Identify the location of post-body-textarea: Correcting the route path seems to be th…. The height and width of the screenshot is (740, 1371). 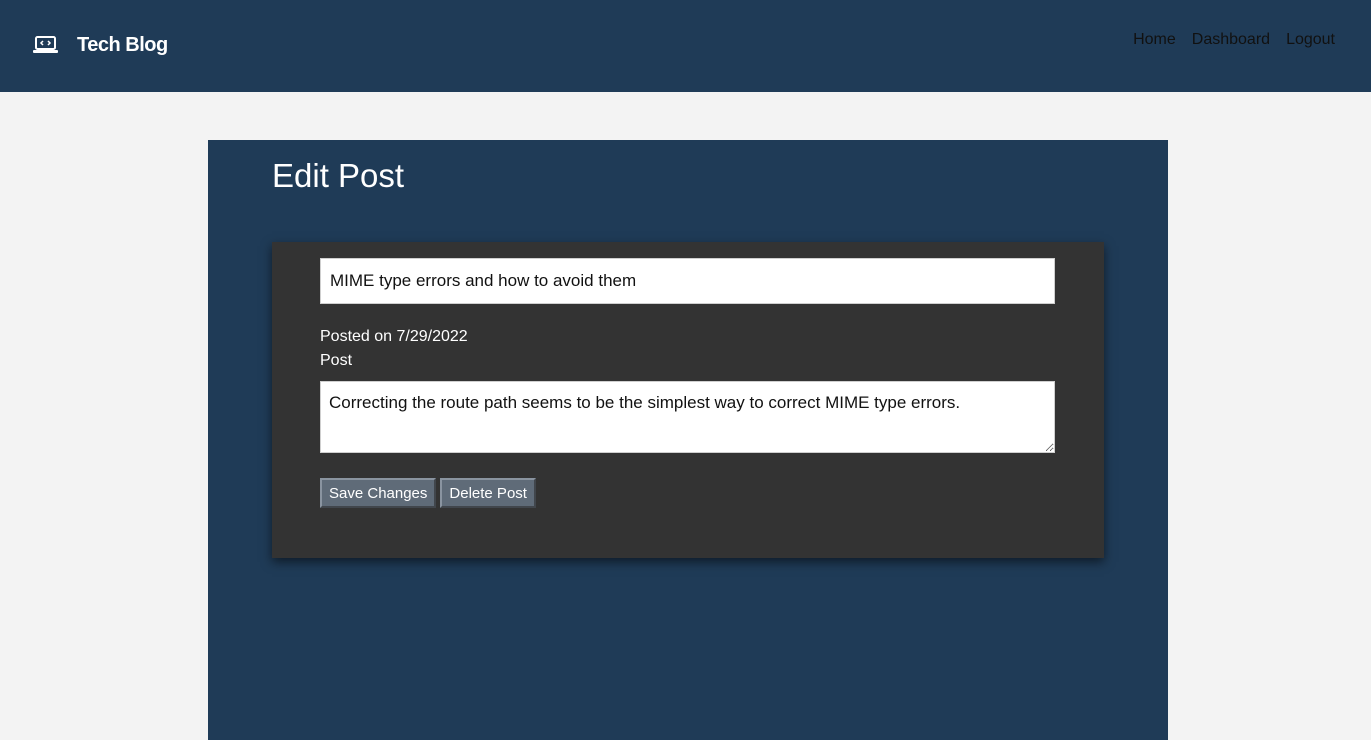
(687, 417).